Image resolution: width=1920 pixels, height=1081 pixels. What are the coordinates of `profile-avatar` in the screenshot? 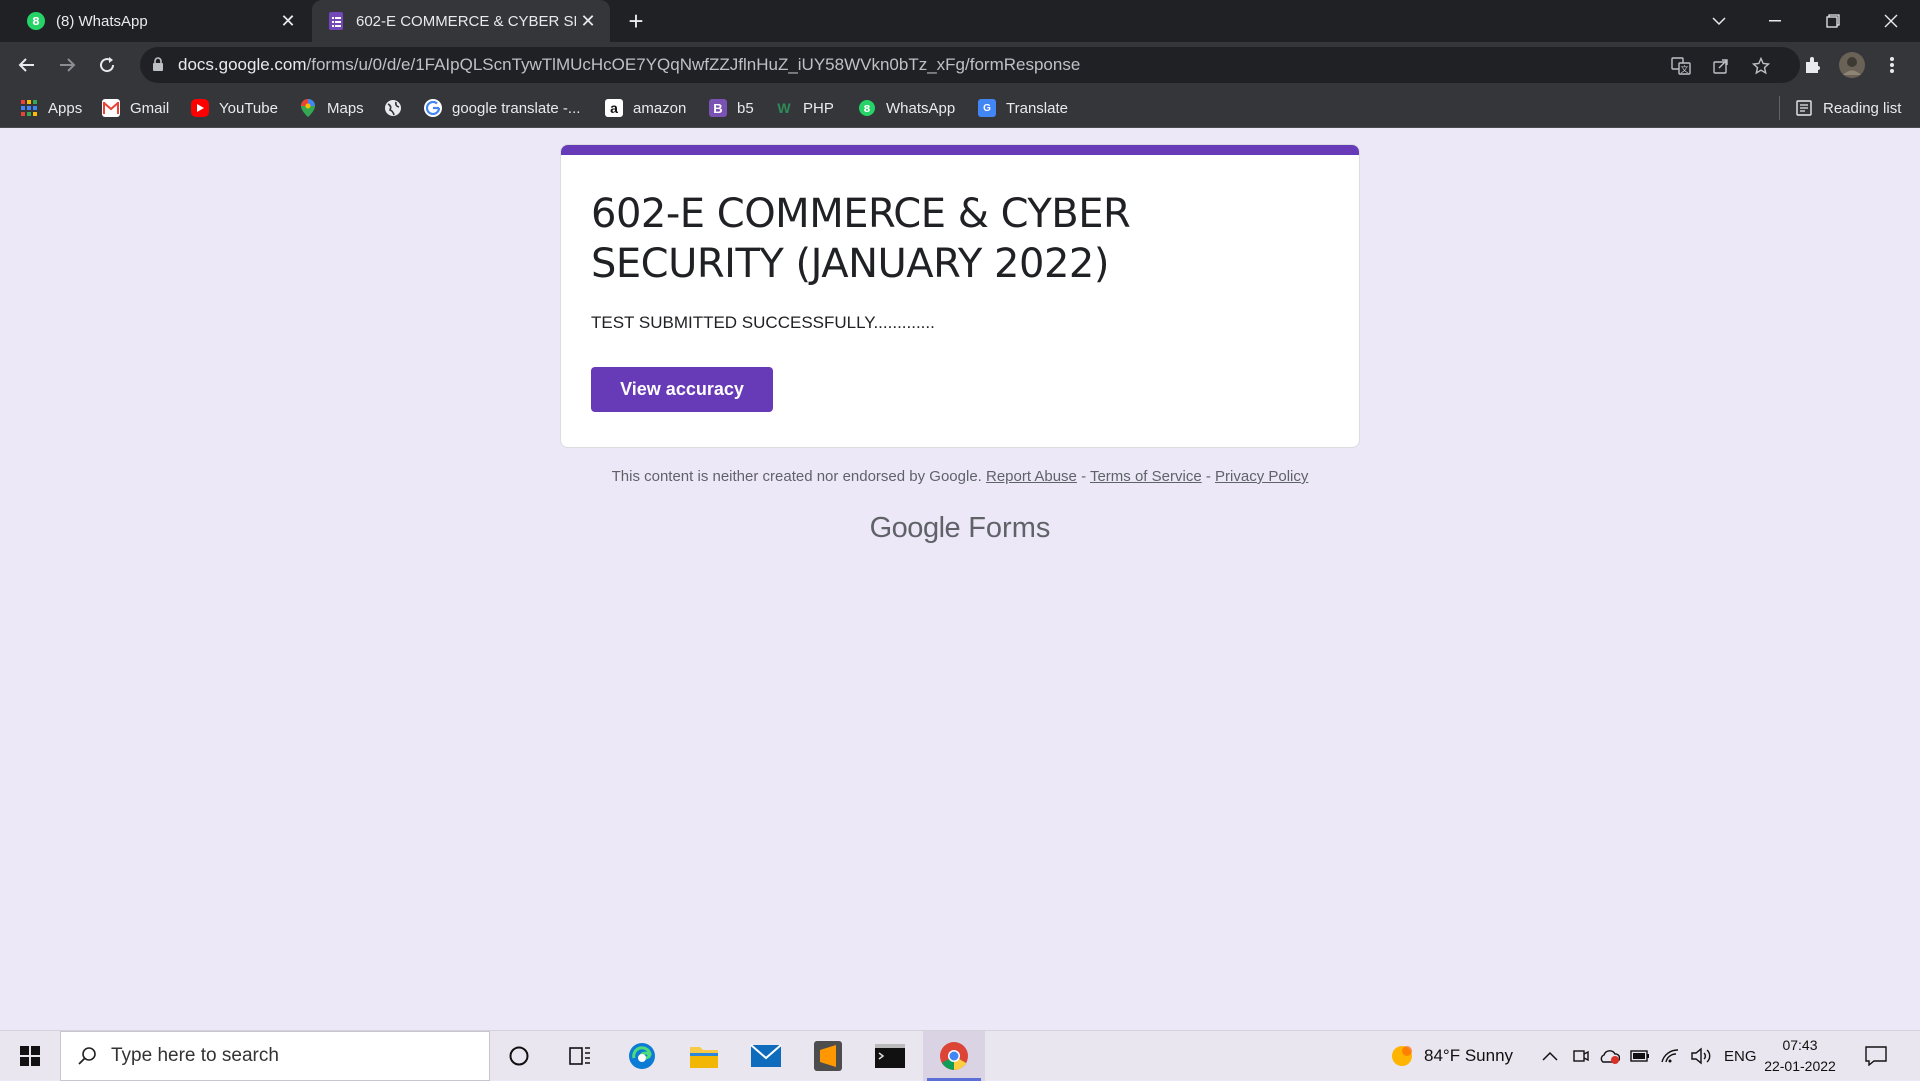 It's located at (1852, 65).